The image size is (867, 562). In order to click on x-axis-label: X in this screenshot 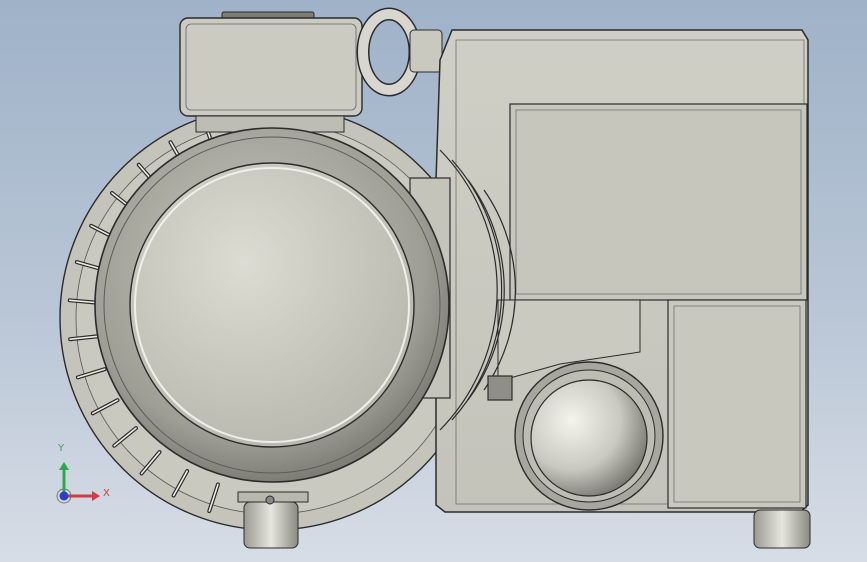, I will do `click(106, 493)`.